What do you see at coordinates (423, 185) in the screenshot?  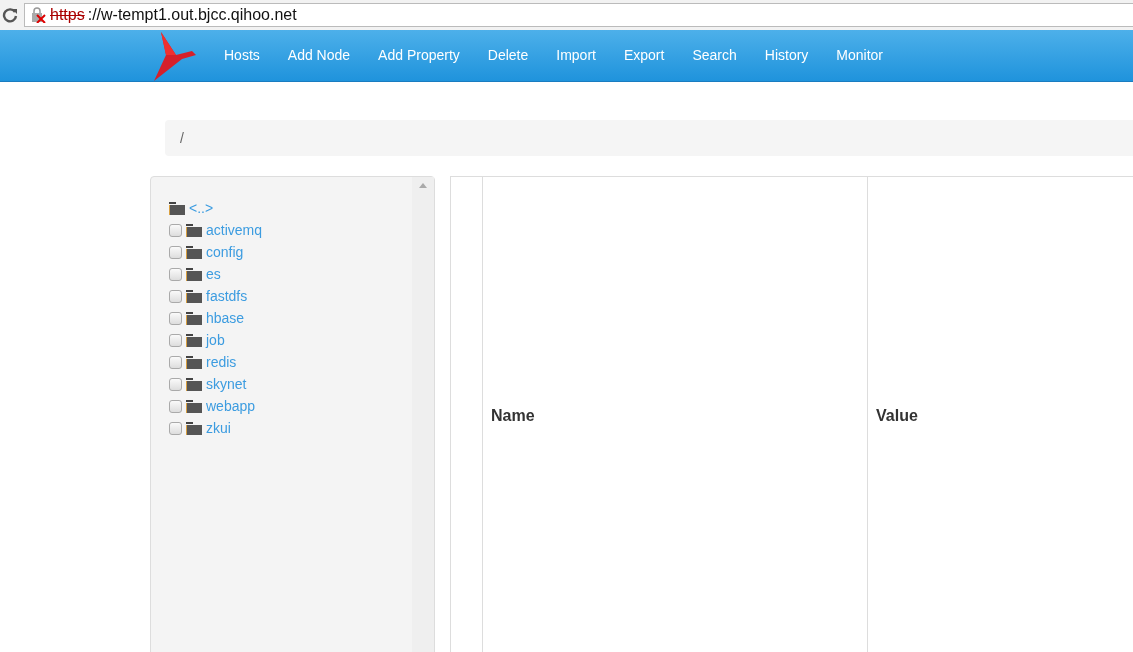 I see `scroll-up-icon` at bounding box center [423, 185].